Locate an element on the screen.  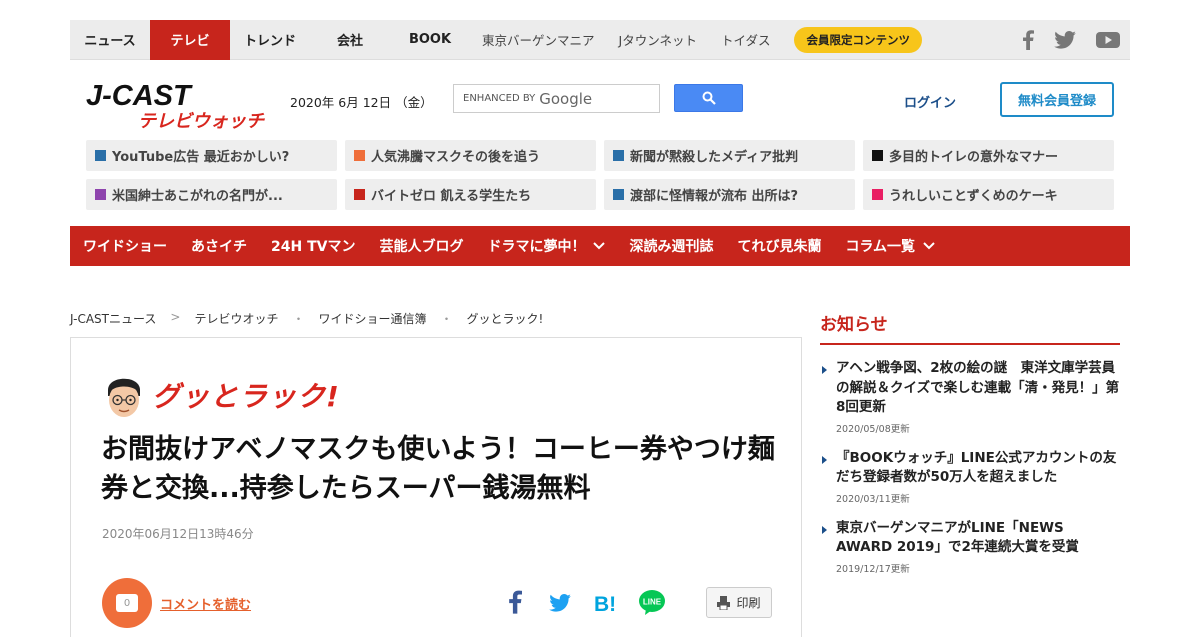
topic-link: 多目的トイレの意外なマナー is located at coordinates (988, 155).